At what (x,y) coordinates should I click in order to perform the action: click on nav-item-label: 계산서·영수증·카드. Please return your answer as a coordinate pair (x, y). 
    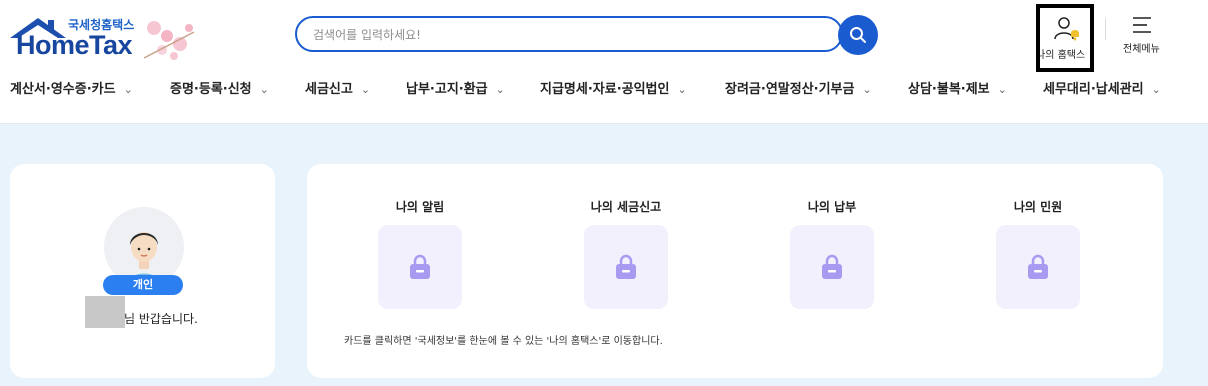
    Looking at the image, I should click on (63, 89).